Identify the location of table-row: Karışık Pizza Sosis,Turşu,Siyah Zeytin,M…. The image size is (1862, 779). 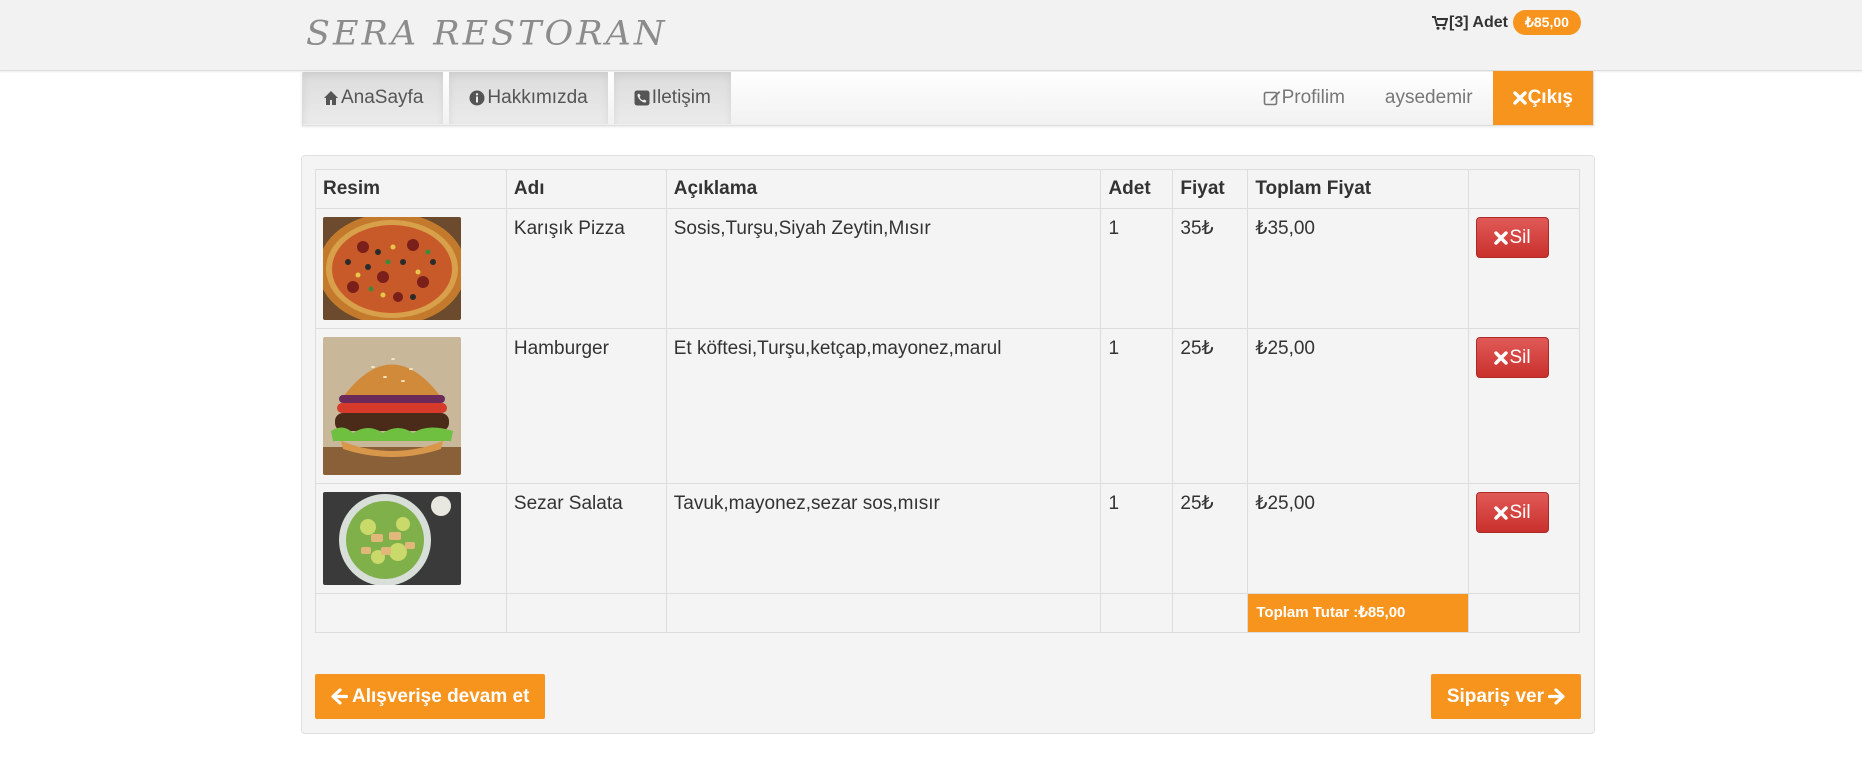
(947, 268).